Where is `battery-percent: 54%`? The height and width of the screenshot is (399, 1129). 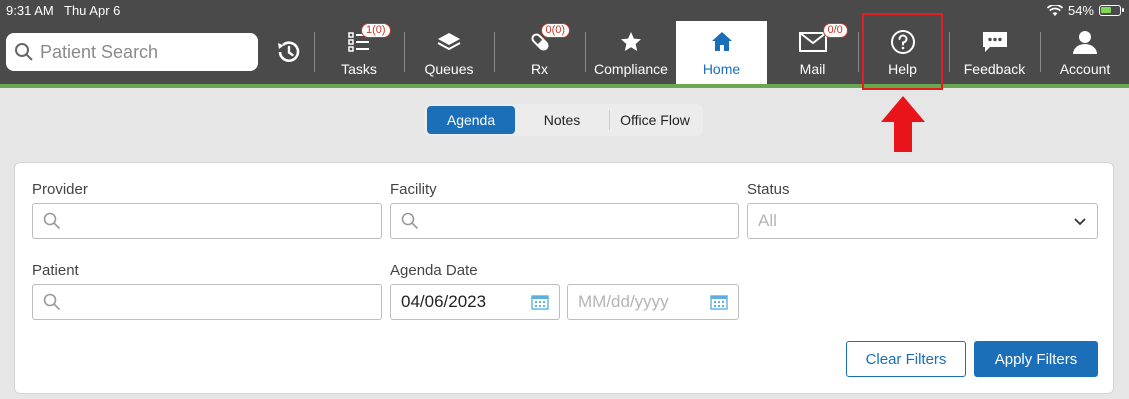
battery-percent: 54% is located at coordinates (1080, 10).